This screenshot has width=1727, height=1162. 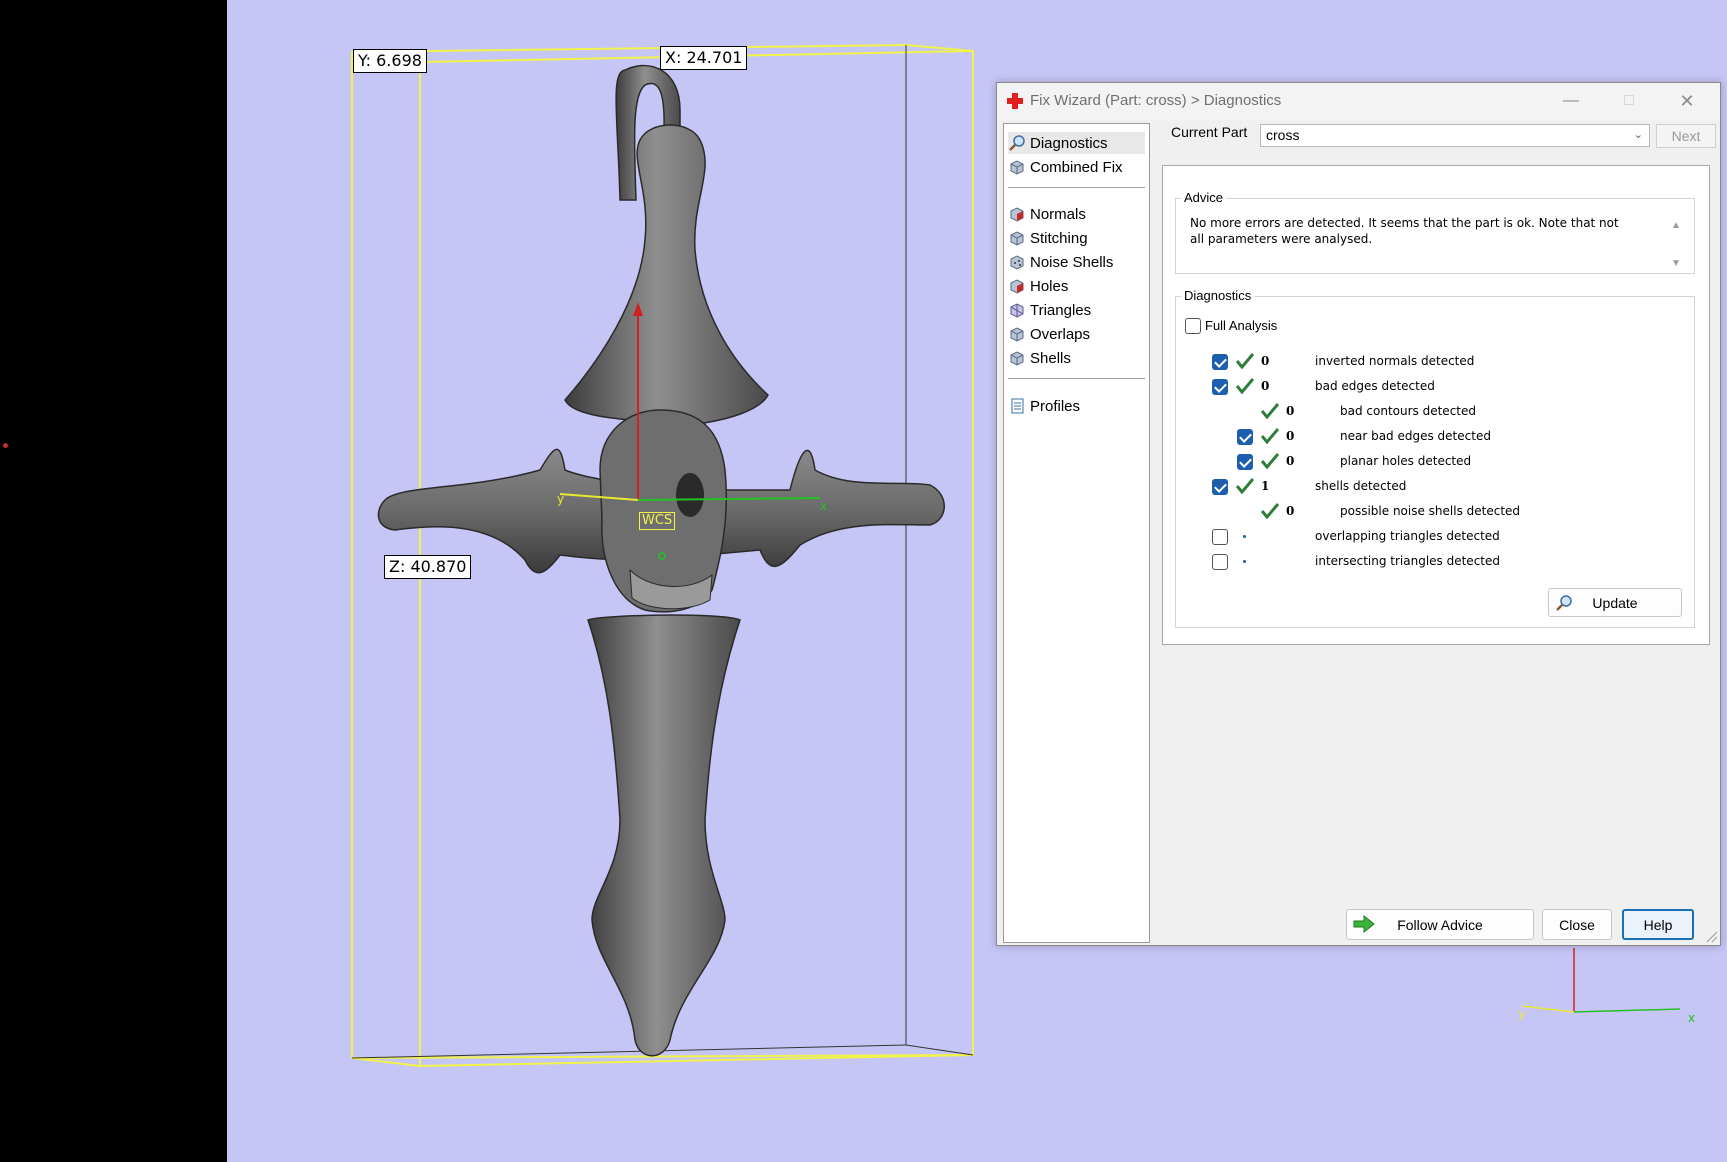 What do you see at coordinates (1058, 214) in the screenshot?
I see `sidebar-item-label: Normals` at bounding box center [1058, 214].